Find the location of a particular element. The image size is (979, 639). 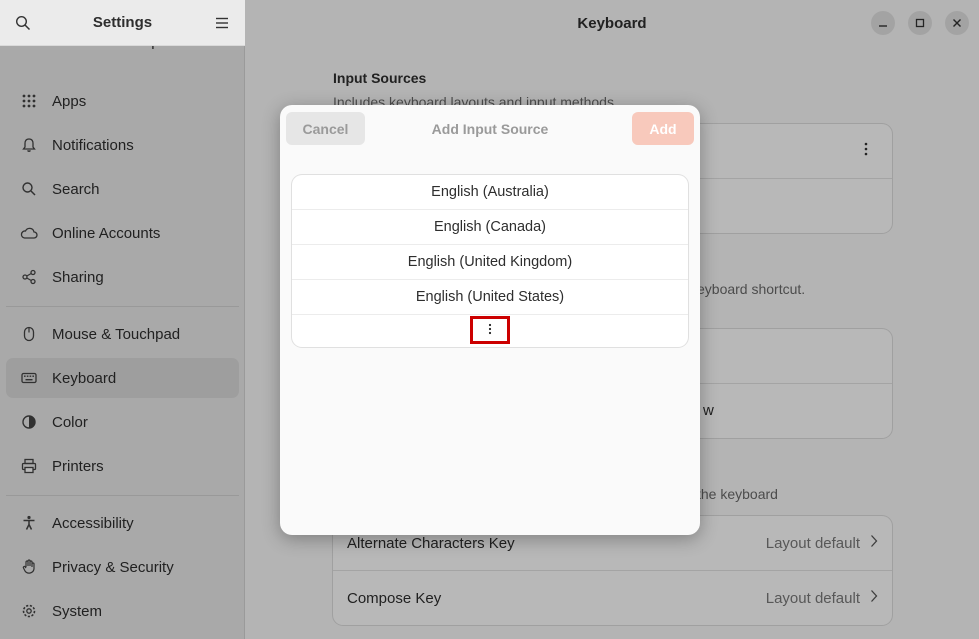

search-icon is located at coordinates (23, 23).